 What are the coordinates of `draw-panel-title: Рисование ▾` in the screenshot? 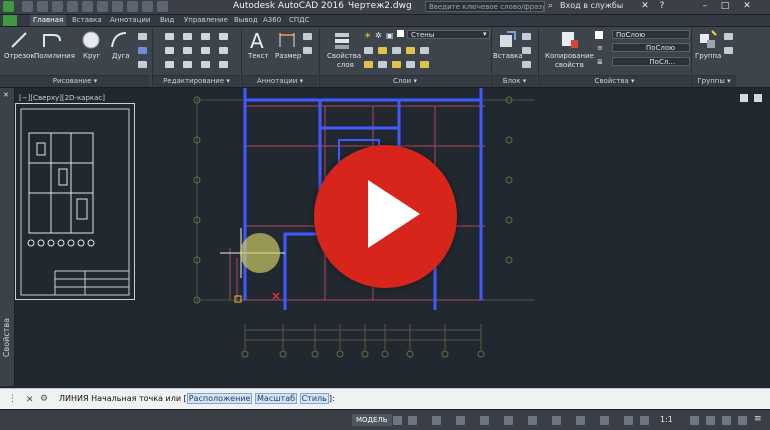 It's located at (75, 81).